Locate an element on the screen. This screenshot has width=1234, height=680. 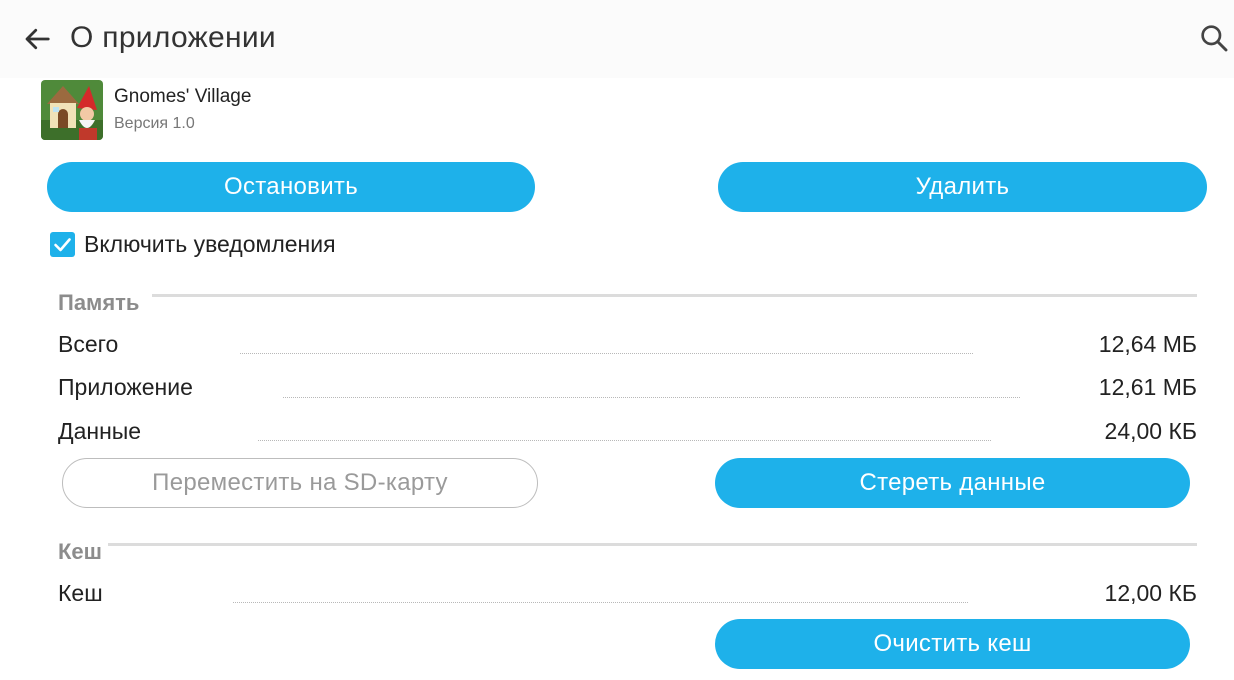
memory-data-value: 24,00 КБ is located at coordinates (1150, 431).